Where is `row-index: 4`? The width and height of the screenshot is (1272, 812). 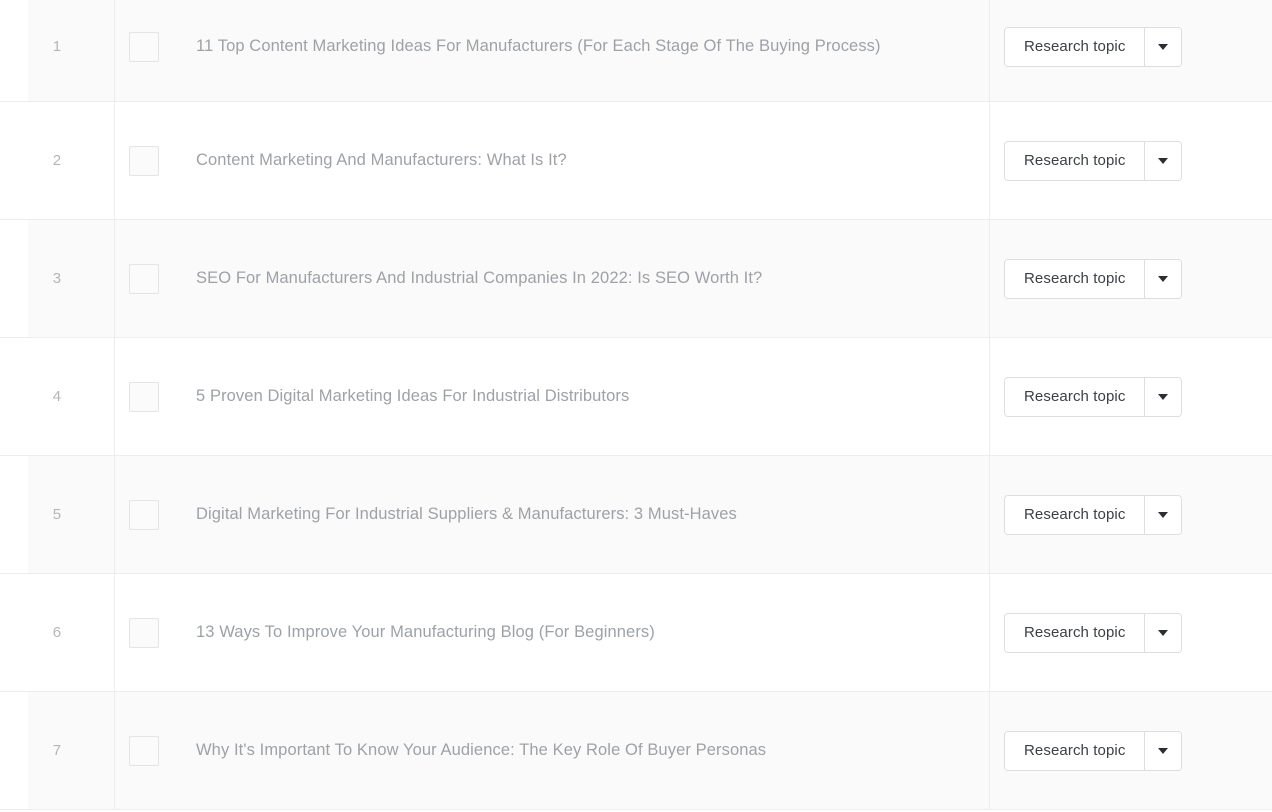
row-index: 4 is located at coordinates (57, 396).